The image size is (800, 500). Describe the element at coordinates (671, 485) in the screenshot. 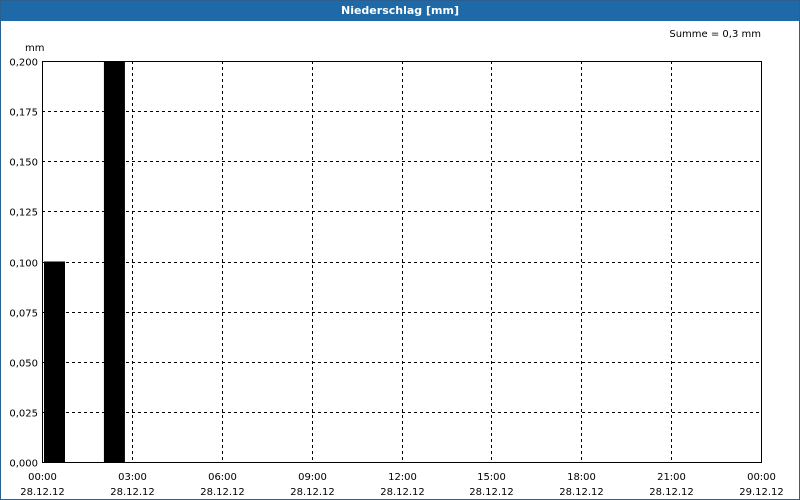

I see `x-tick: 21:00 28.12.12` at that location.